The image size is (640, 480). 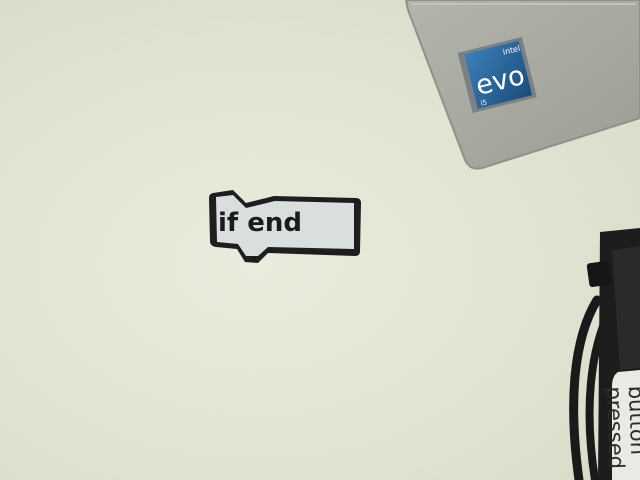 What do you see at coordinates (615, 427) in the screenshot?
I see `card-line-2: pressed` at bounding box center [615, 427].